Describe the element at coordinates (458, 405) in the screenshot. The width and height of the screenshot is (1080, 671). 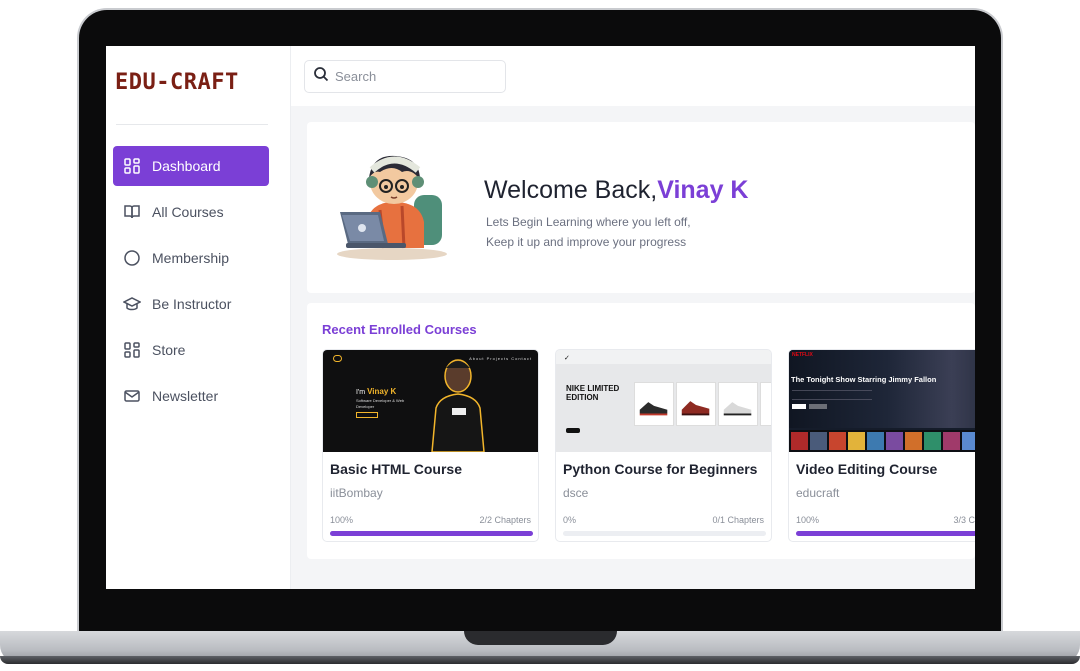
I see `person-figure-icon` at that location.